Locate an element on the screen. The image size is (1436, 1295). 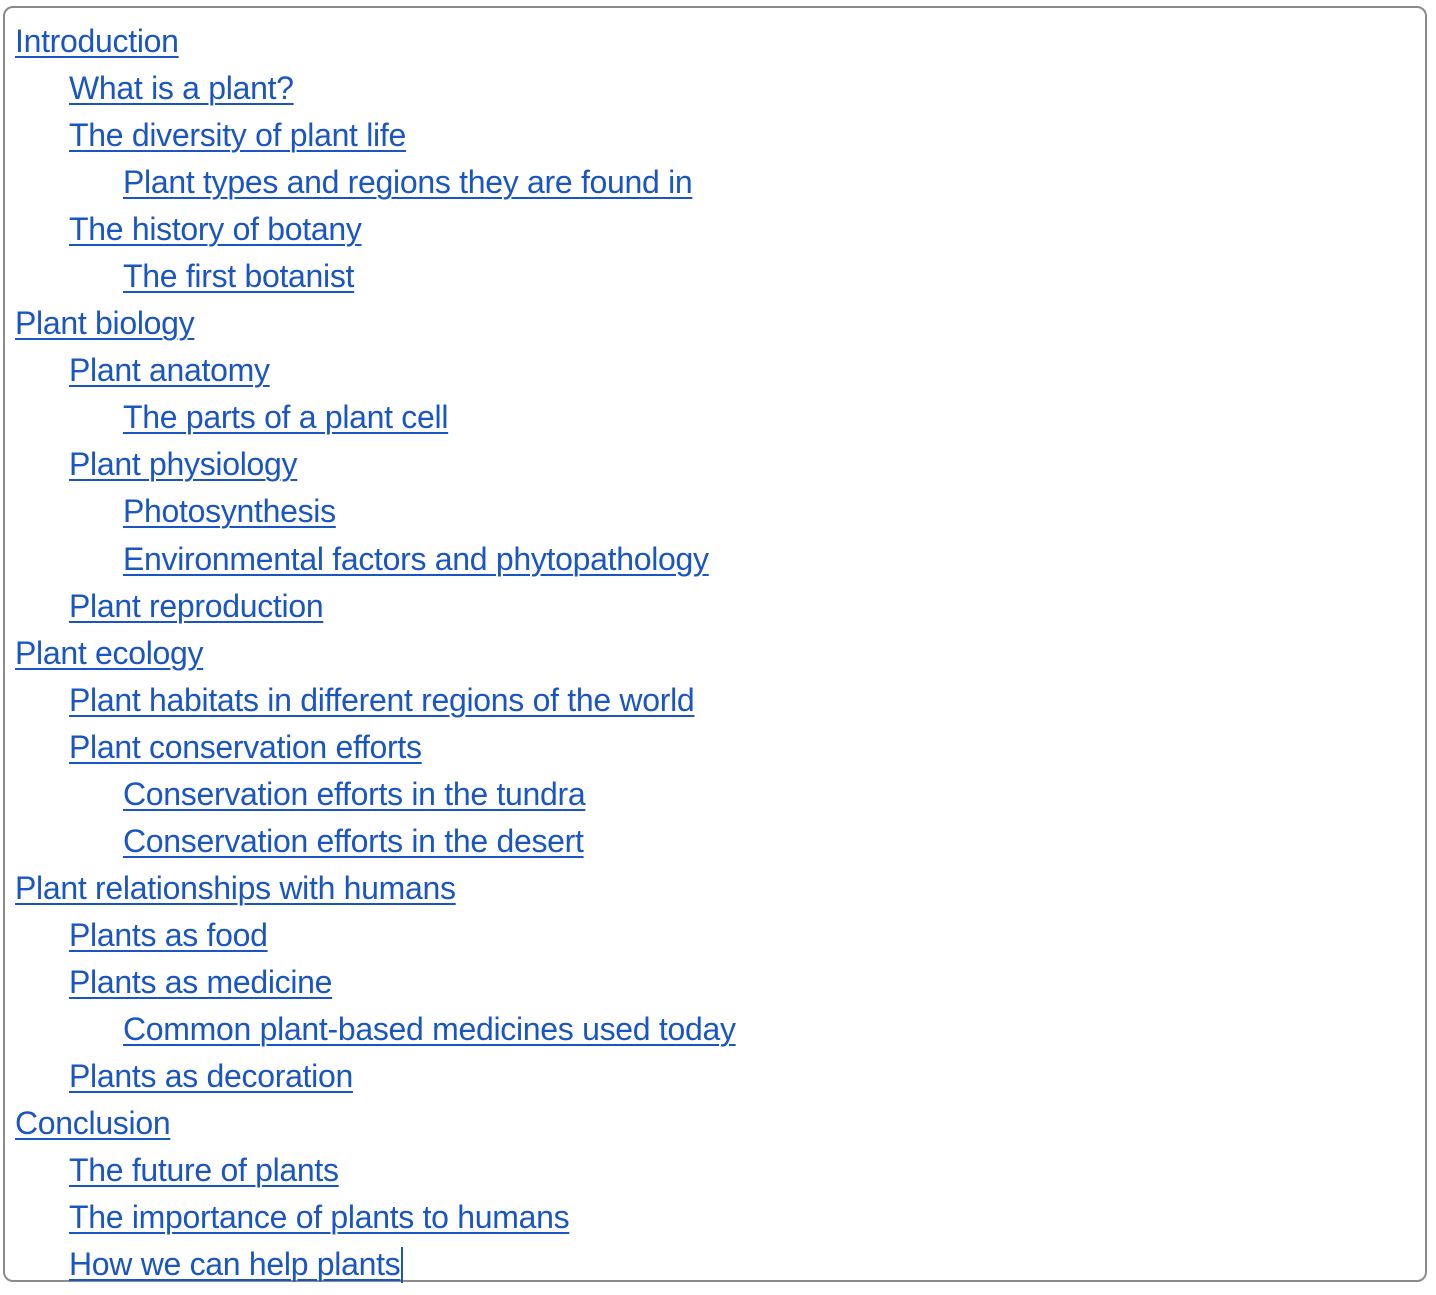
toc-item: Plant conservation efforts is located at coordinates (375, 747).